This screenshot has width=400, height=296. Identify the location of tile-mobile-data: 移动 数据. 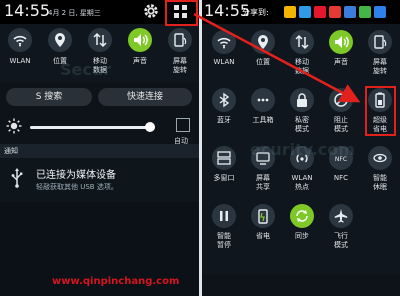
(302, 55).